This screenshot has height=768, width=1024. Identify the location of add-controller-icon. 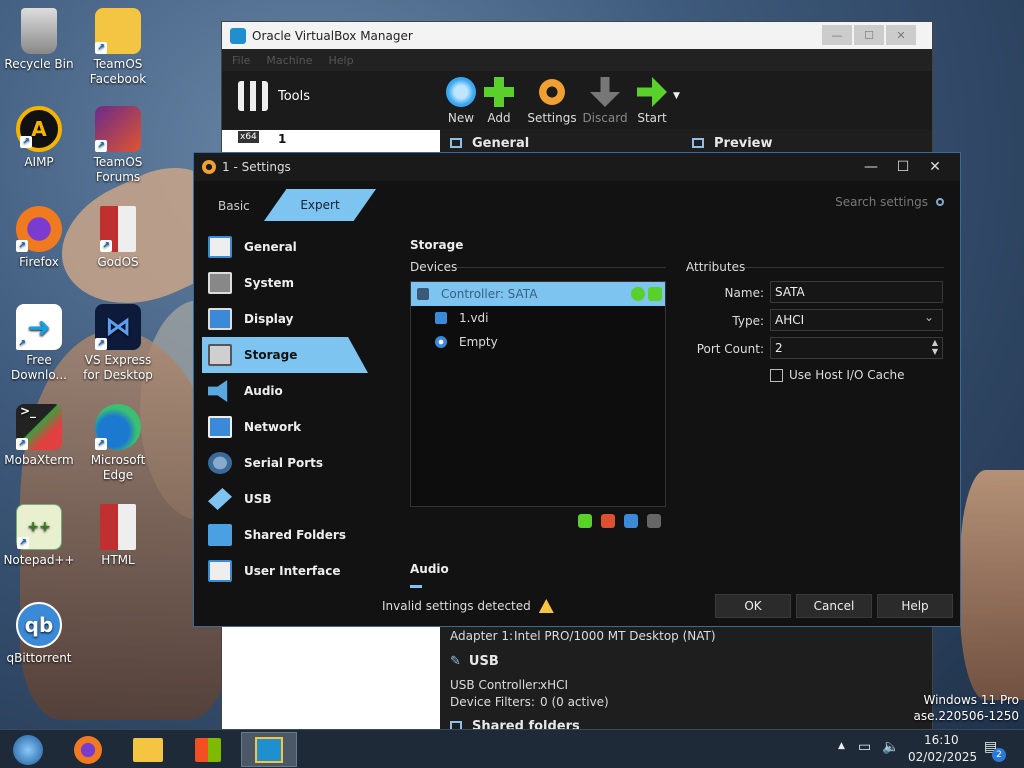
(585, 521).